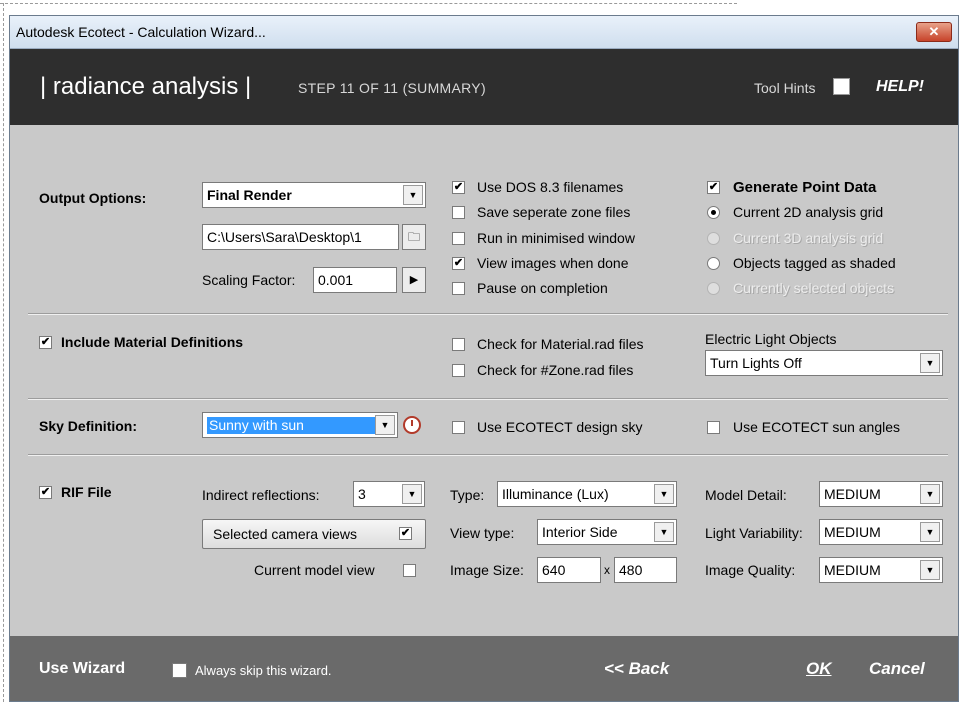 The image size is (959, 702). I want to click on pause-on-completion-checkbox, so click(458, 288).